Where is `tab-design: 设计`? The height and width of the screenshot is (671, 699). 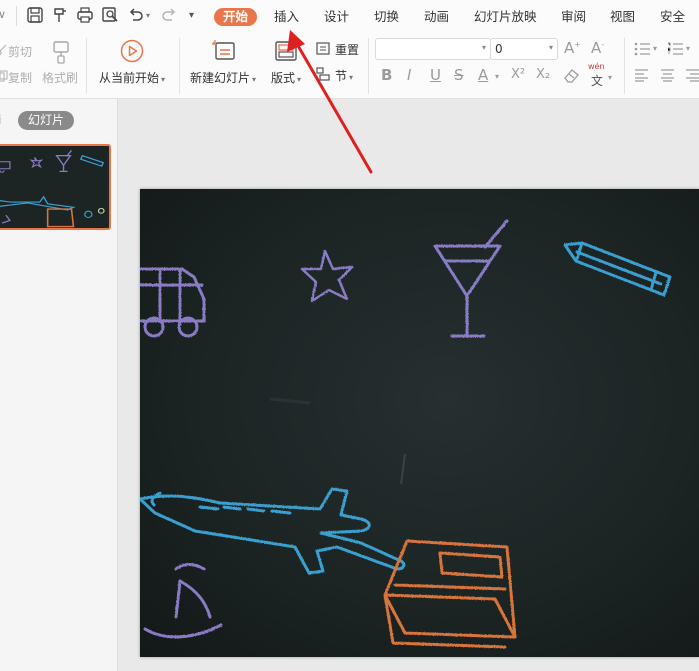
tab-design: 设计 is located at coordinates (336, 17).